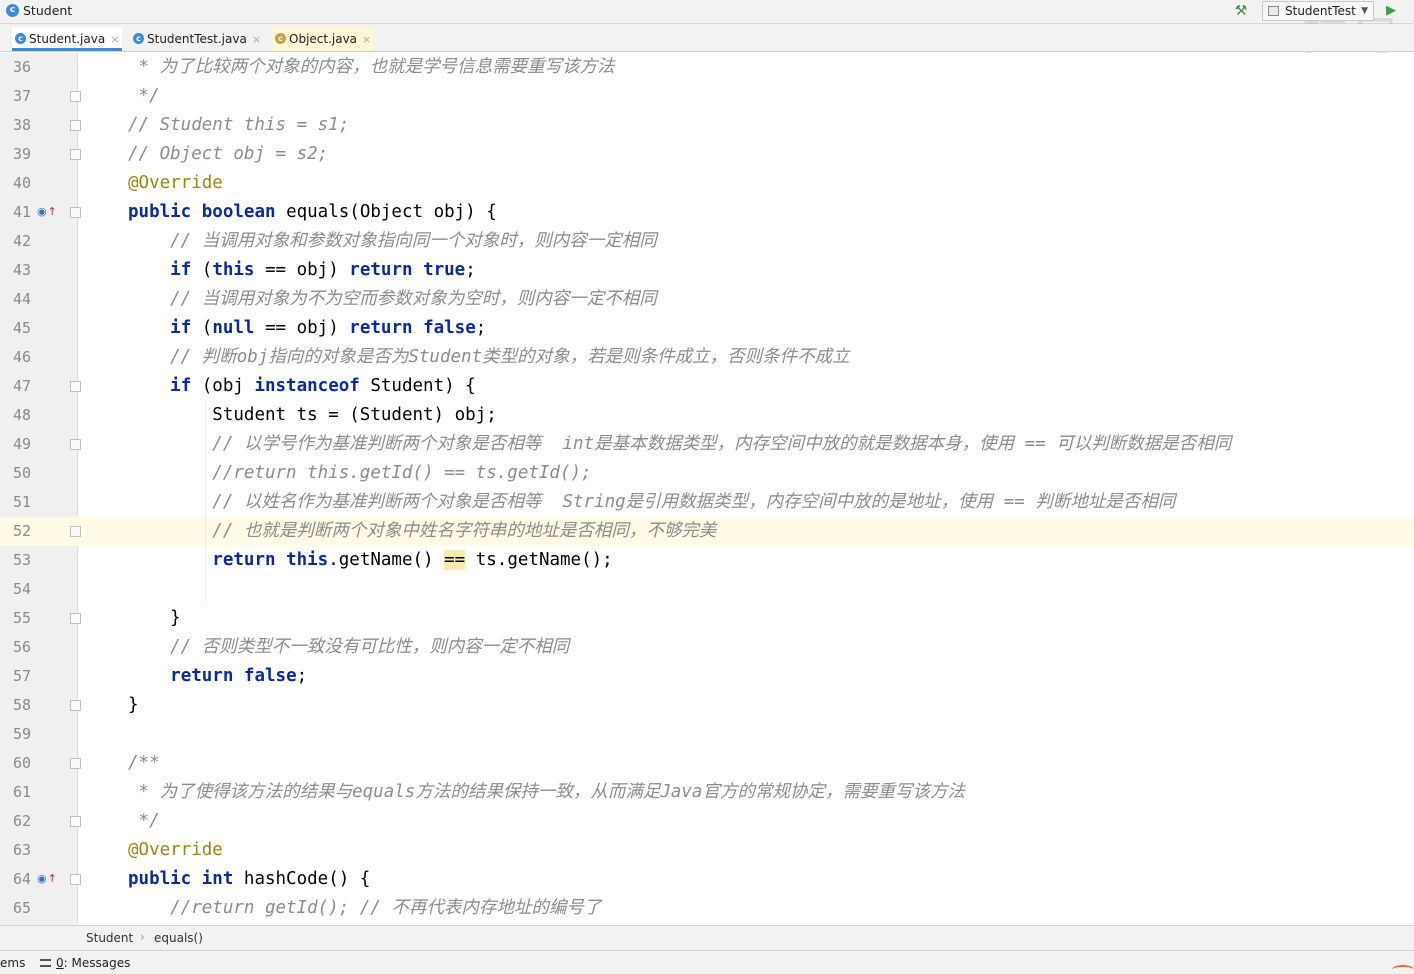 This screenshot has width=1414, height=974. What do you see at coordinates (45, 962) in the screenshot?
I see `messages-icon` at bounding box center [45, 962].